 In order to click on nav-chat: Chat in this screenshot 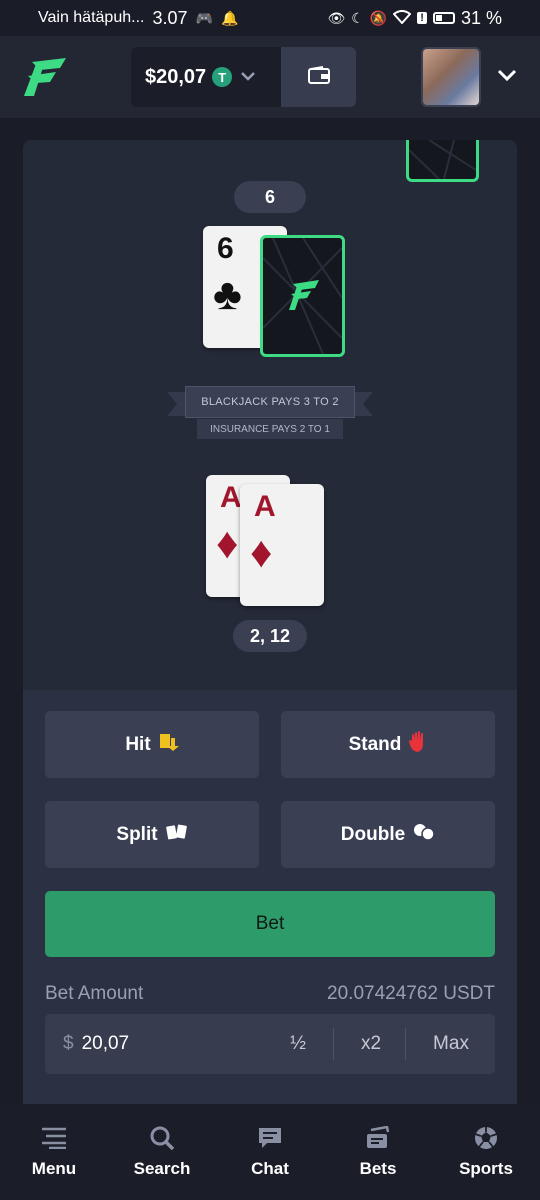, I will do `click(270, 1152)`.